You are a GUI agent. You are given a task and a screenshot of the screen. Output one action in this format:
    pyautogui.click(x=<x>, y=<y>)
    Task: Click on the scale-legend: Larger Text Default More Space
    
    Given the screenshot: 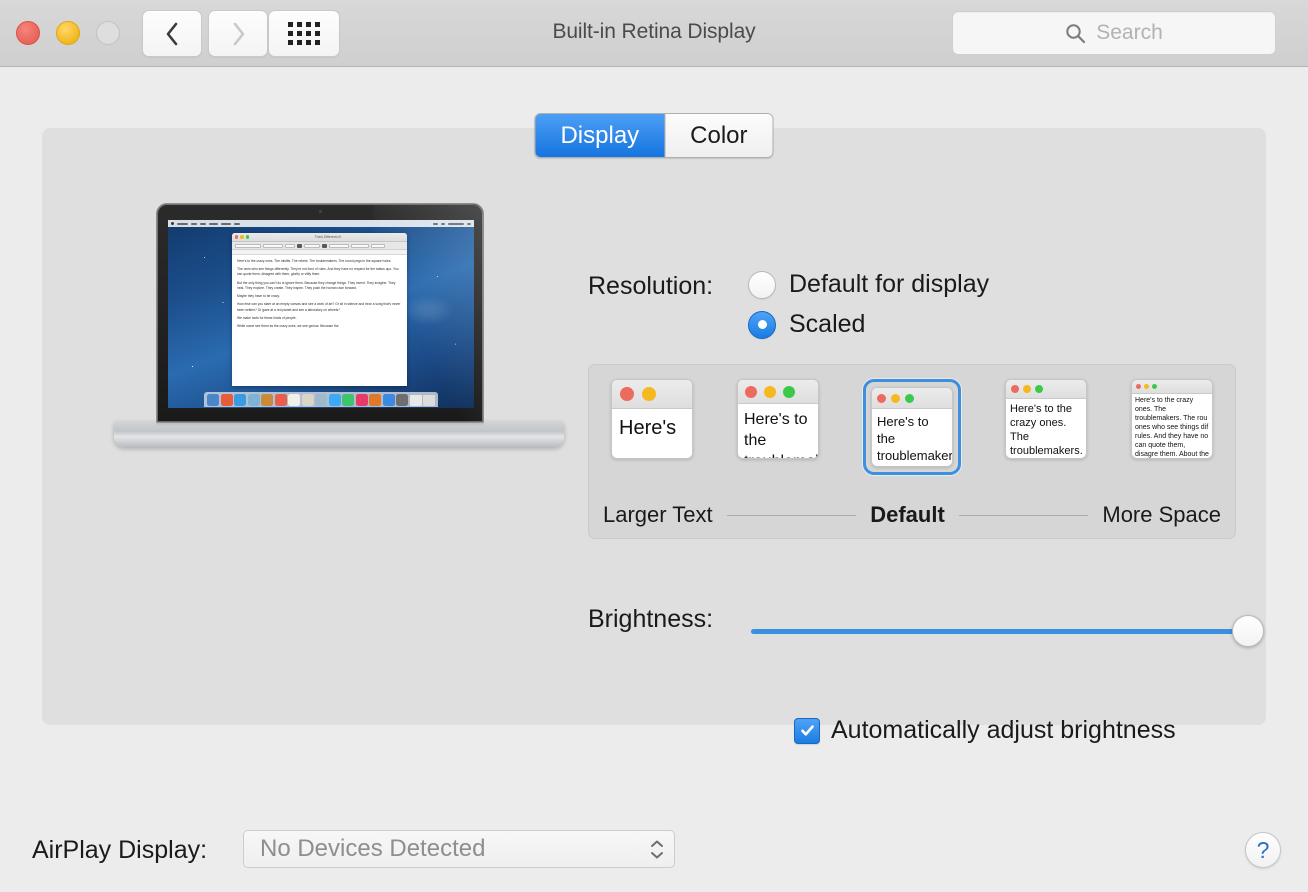 What is the action you would take?
    pyautogui.click(x=912, y=515)
    